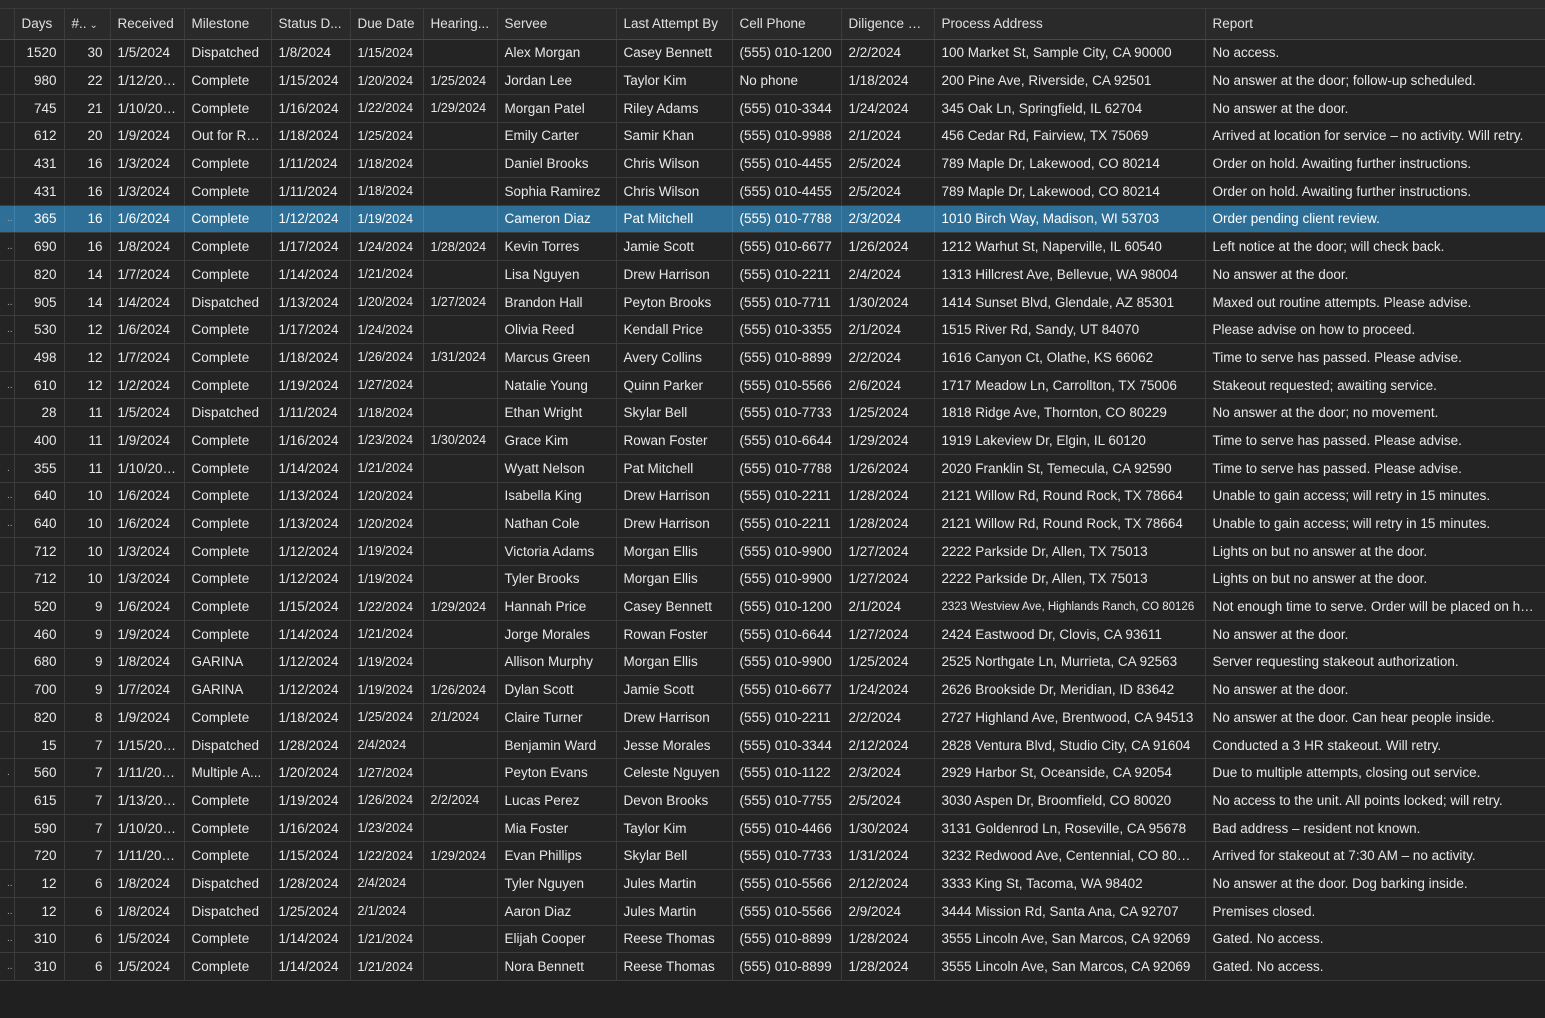 This screenshot has height=1018, width=1545. What do you see at coordinates (888, 80) in the screenshot?
I see `cell-diligence-date: 1/18/2024` at bounding box center [888, 80].